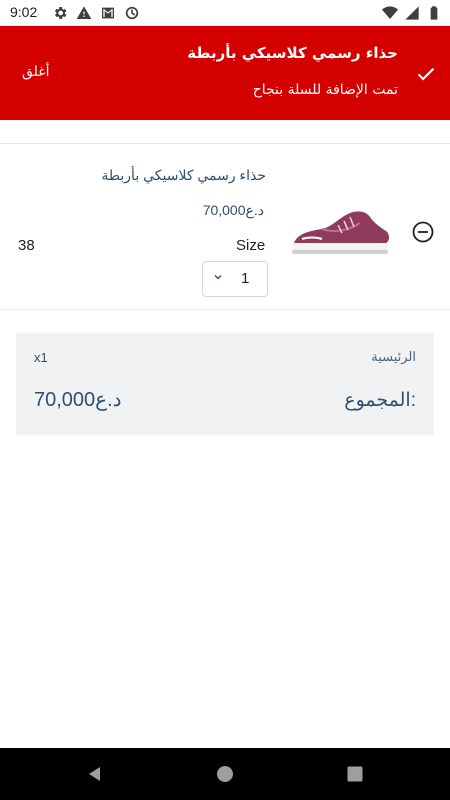  What do you see at coordinates (393, 356) in the screenshot?
I see `store-name: الرئيسية` at bounding box center [393, 356].